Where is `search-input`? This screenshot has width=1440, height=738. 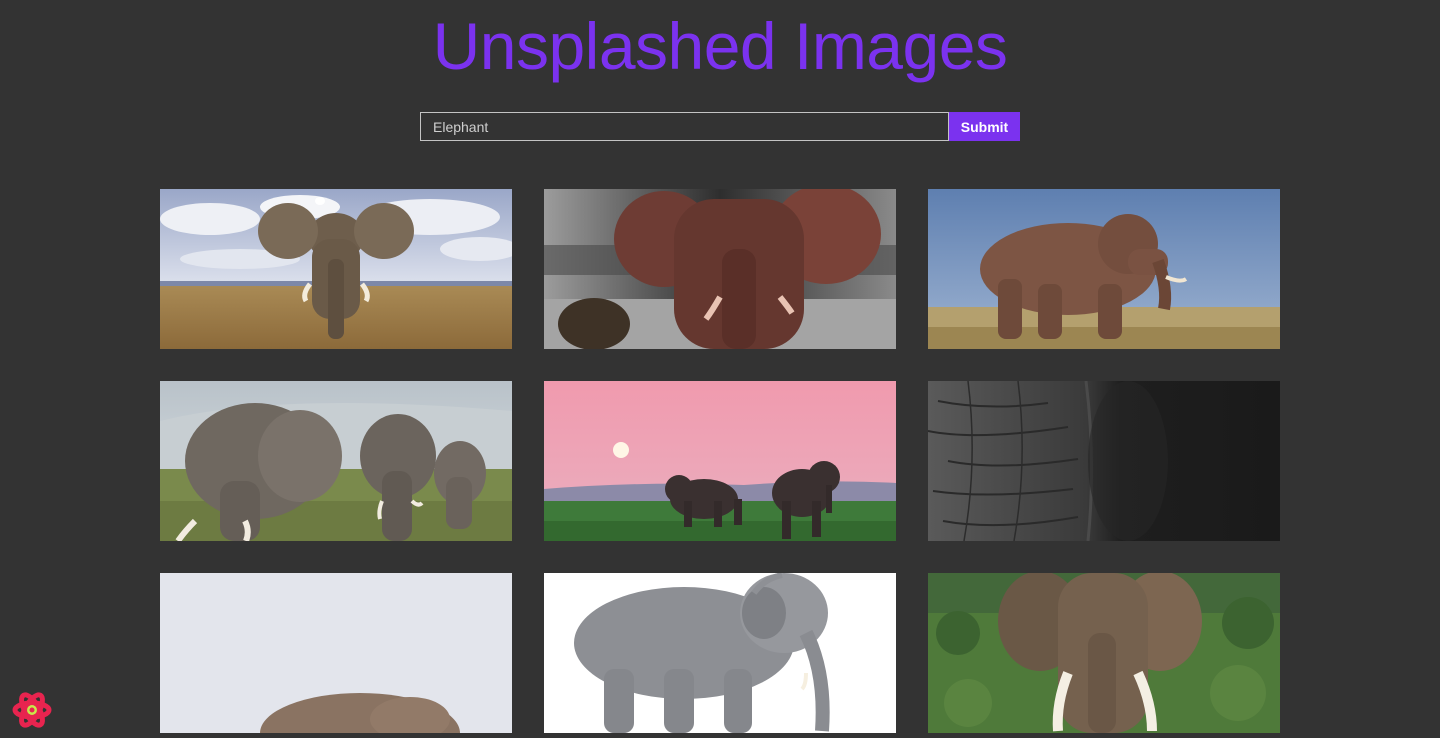
search-input is located at coordinates (684, 126).